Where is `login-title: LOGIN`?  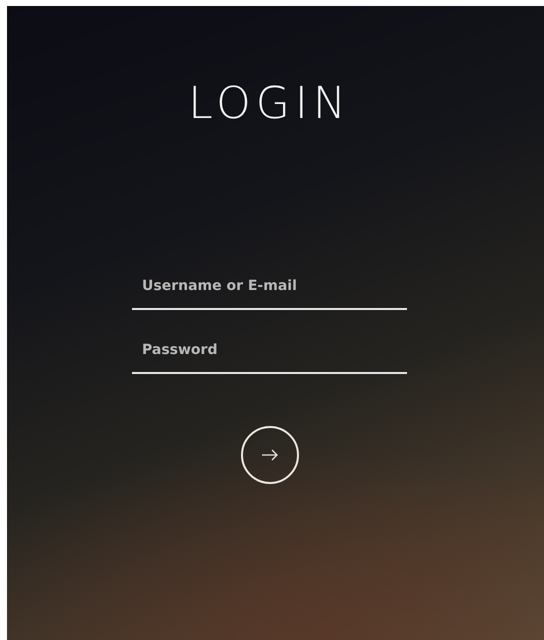
login-title: LOGIN is located at coordinates (269, 104).